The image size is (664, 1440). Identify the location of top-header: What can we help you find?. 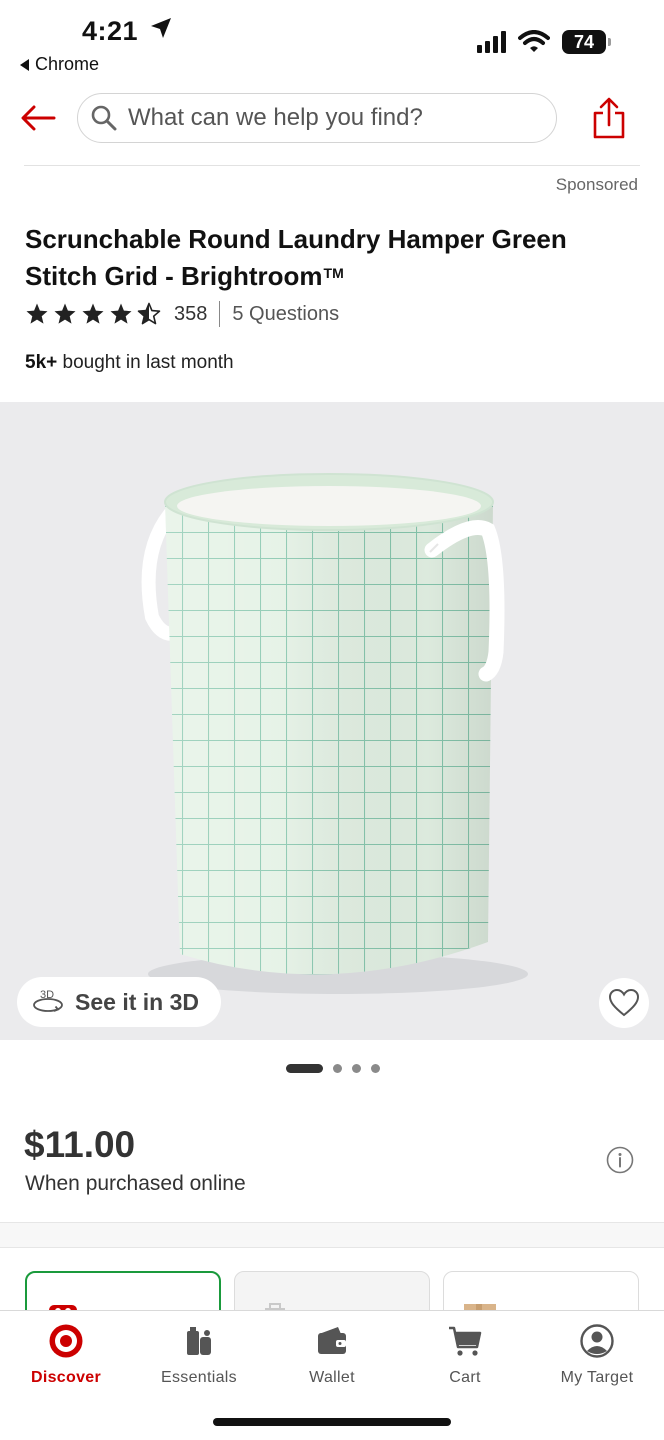
(332, 118).